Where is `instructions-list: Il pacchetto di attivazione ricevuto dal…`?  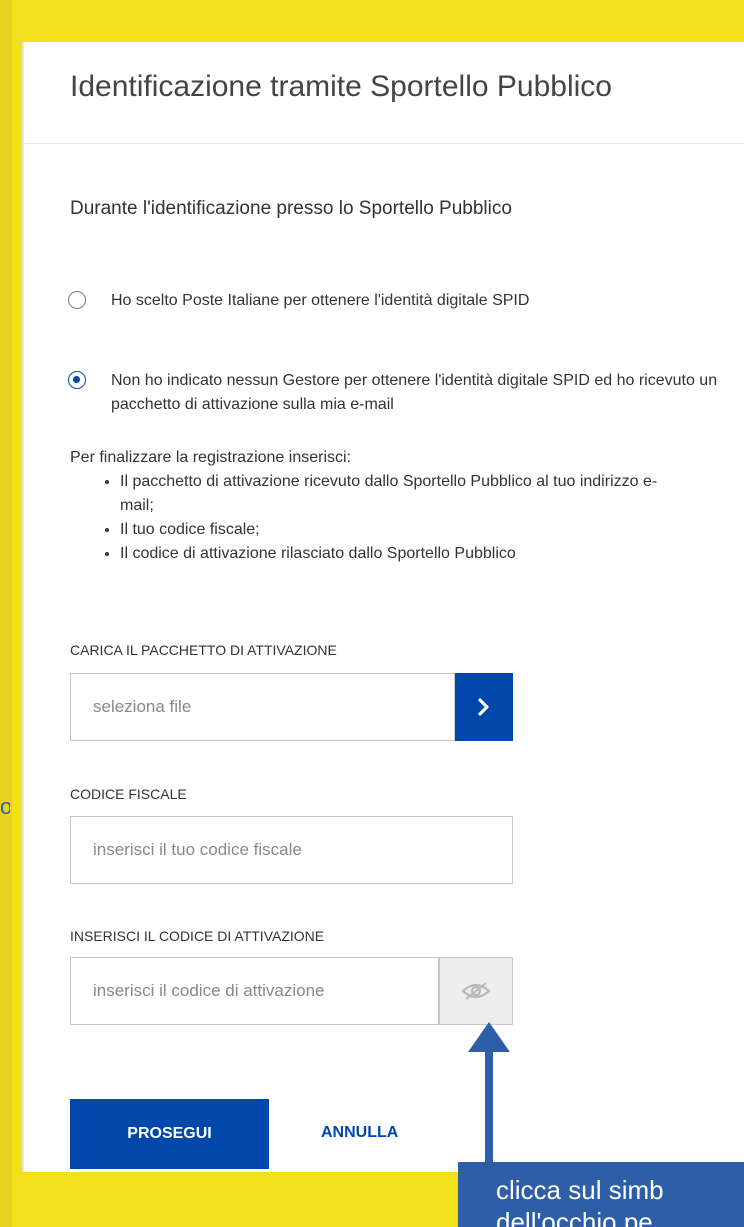
instructions-list: Il pacchetto di attivazione ricevuto dal… is located at coordinates (370, 518).